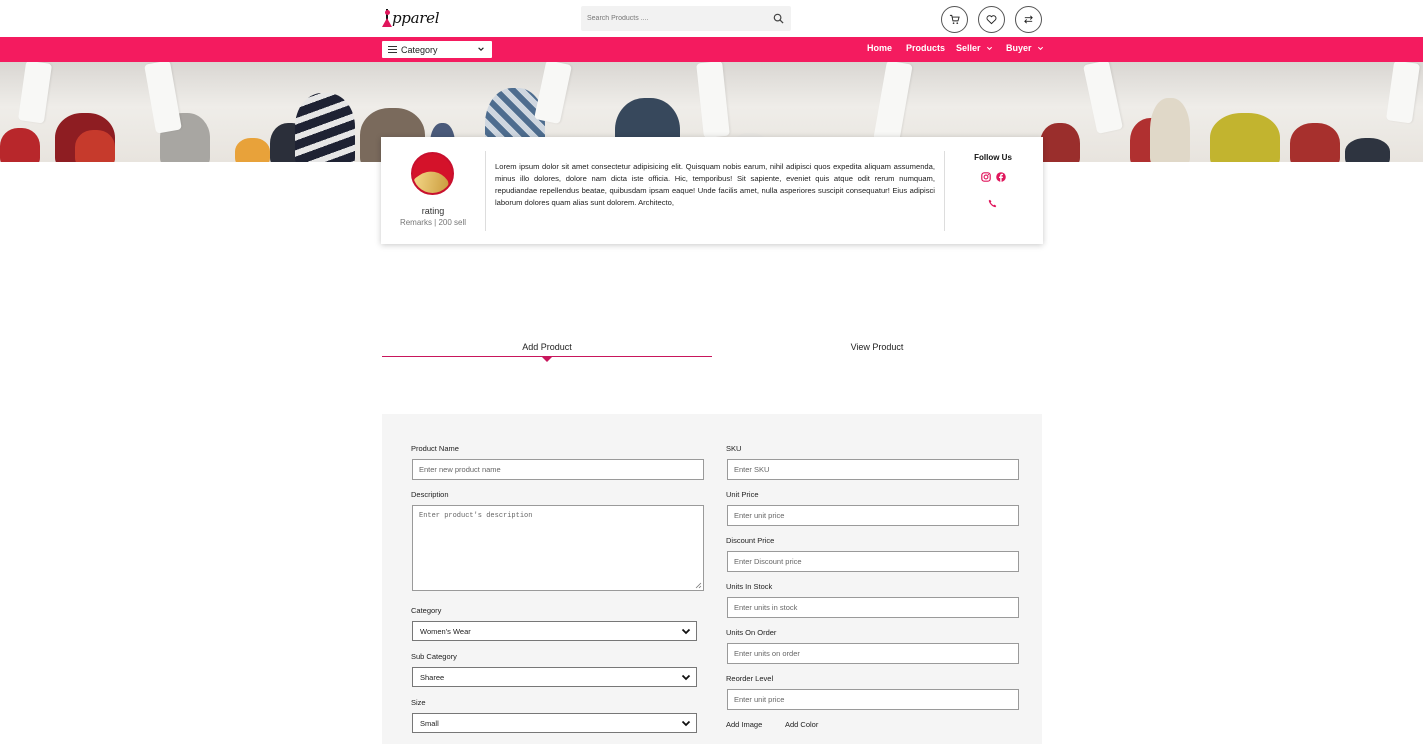 The width and height of the screenshot is (1423, 744). I want to click on nav-buyer: Buyer, so click(1025, 48).